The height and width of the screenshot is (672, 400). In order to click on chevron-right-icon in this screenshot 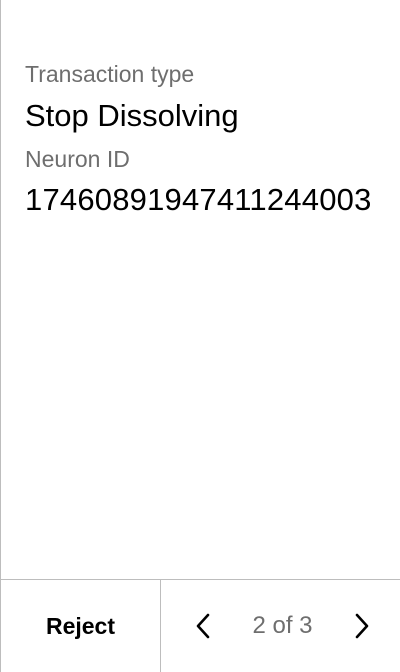, I will do `click(362, 626)`.